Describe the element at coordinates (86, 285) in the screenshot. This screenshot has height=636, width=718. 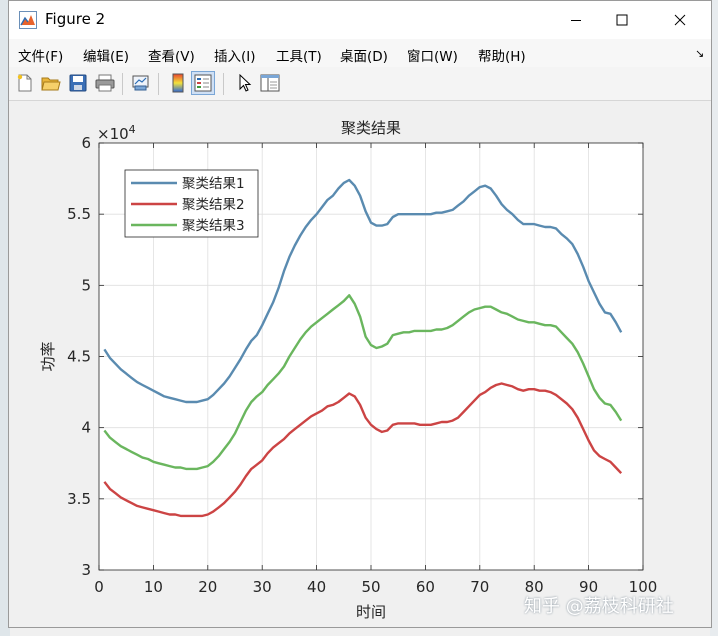
I see `y-tick-label: 5` at that location.